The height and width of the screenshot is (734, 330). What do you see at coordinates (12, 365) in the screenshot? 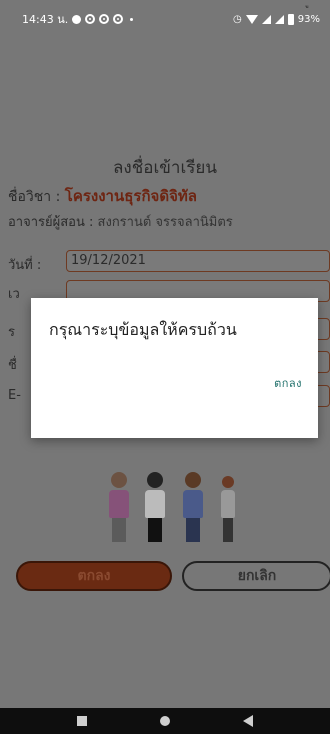
I see `field-label-name: ชื่` at bounding box center [12, 365].